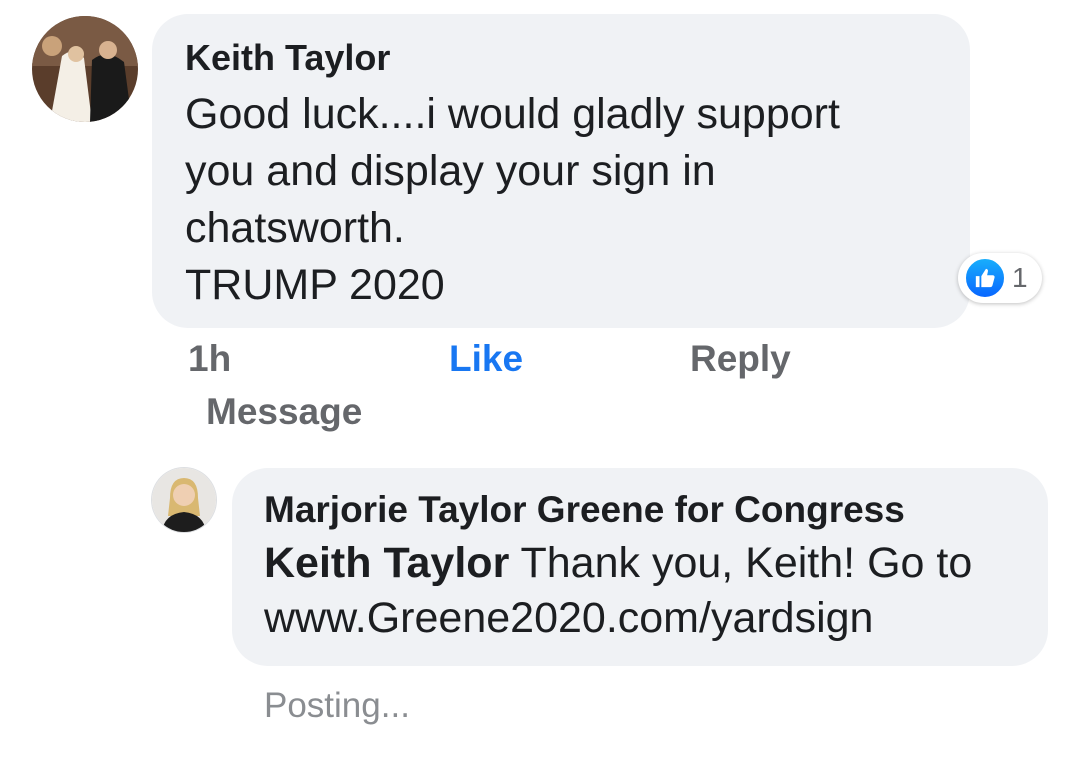  Describe the element at coordinates (209, 359) in the screenshot. I see `comment-timestamp: 1h` at that location.